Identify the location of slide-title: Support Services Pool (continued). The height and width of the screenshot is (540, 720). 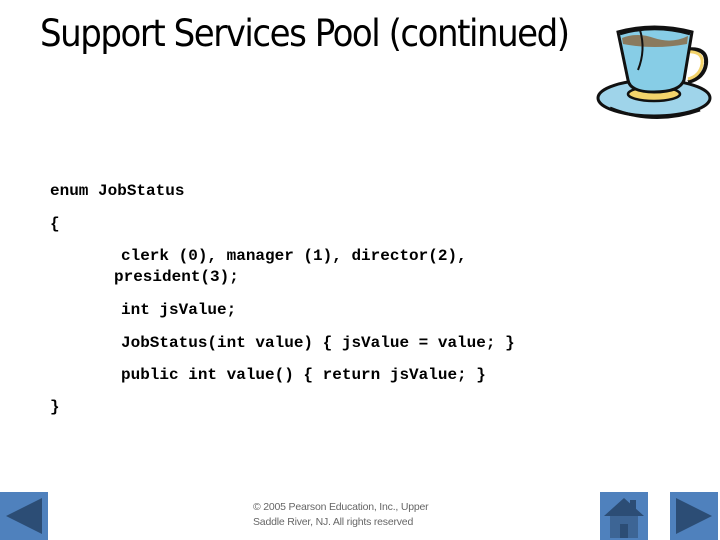
(305, 33).